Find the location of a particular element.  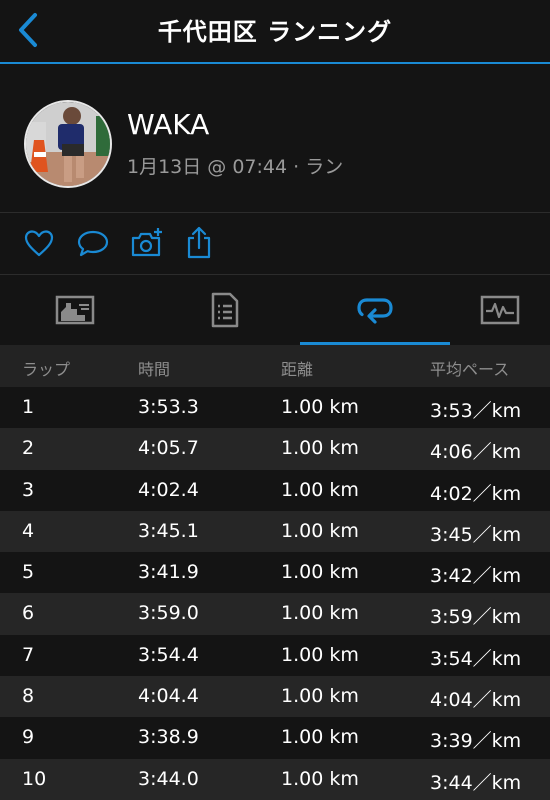

like-button is located at coordinates (39, 243).